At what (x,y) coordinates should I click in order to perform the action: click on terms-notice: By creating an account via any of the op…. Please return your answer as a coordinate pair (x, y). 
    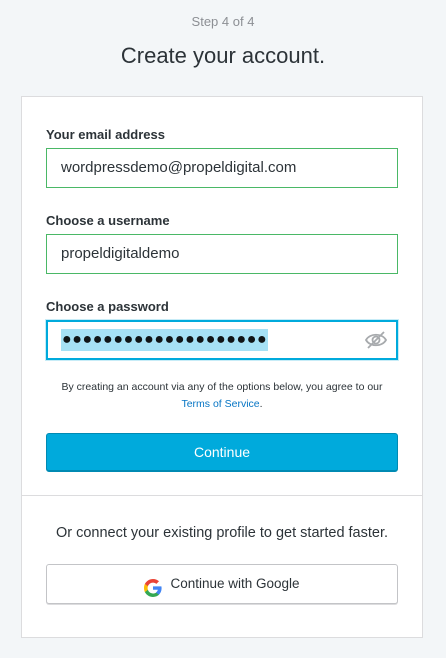
    Looking at the image, I should click on (222, 395).